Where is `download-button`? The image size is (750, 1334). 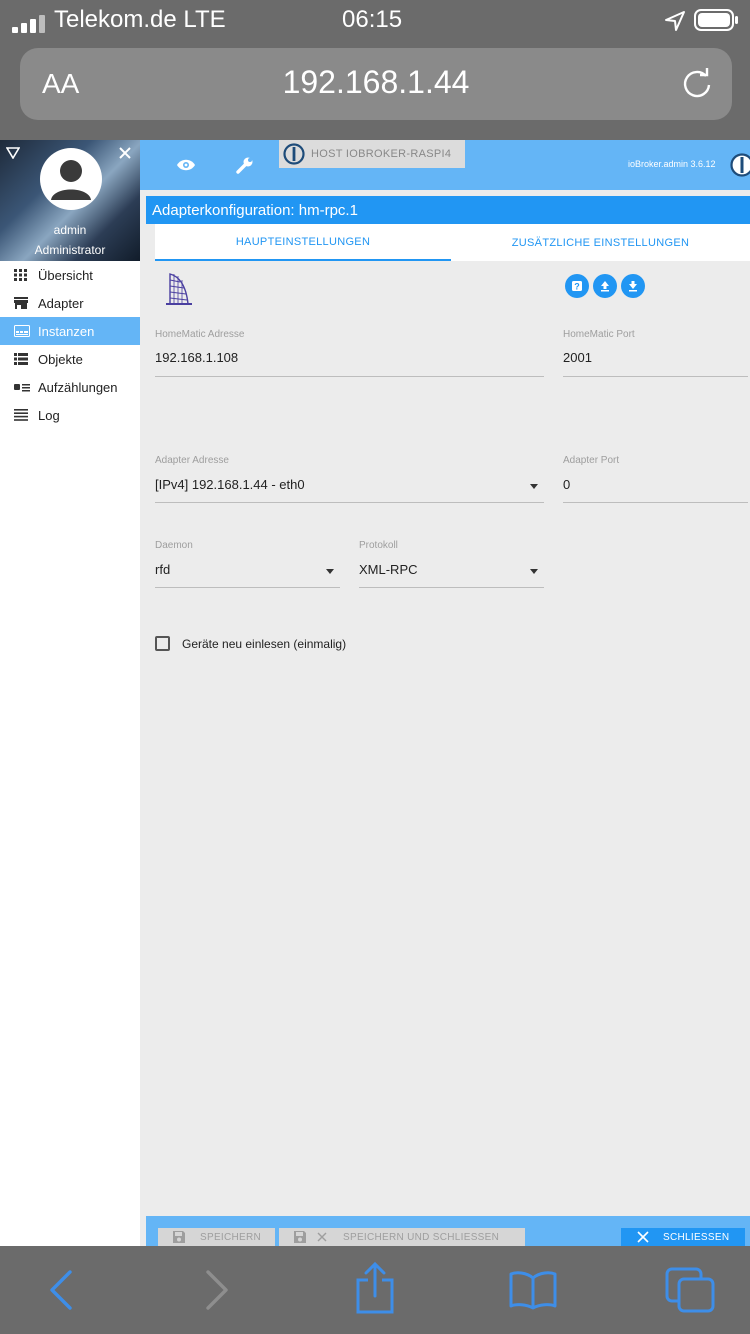 download-button is located at coordinates (633, 286).